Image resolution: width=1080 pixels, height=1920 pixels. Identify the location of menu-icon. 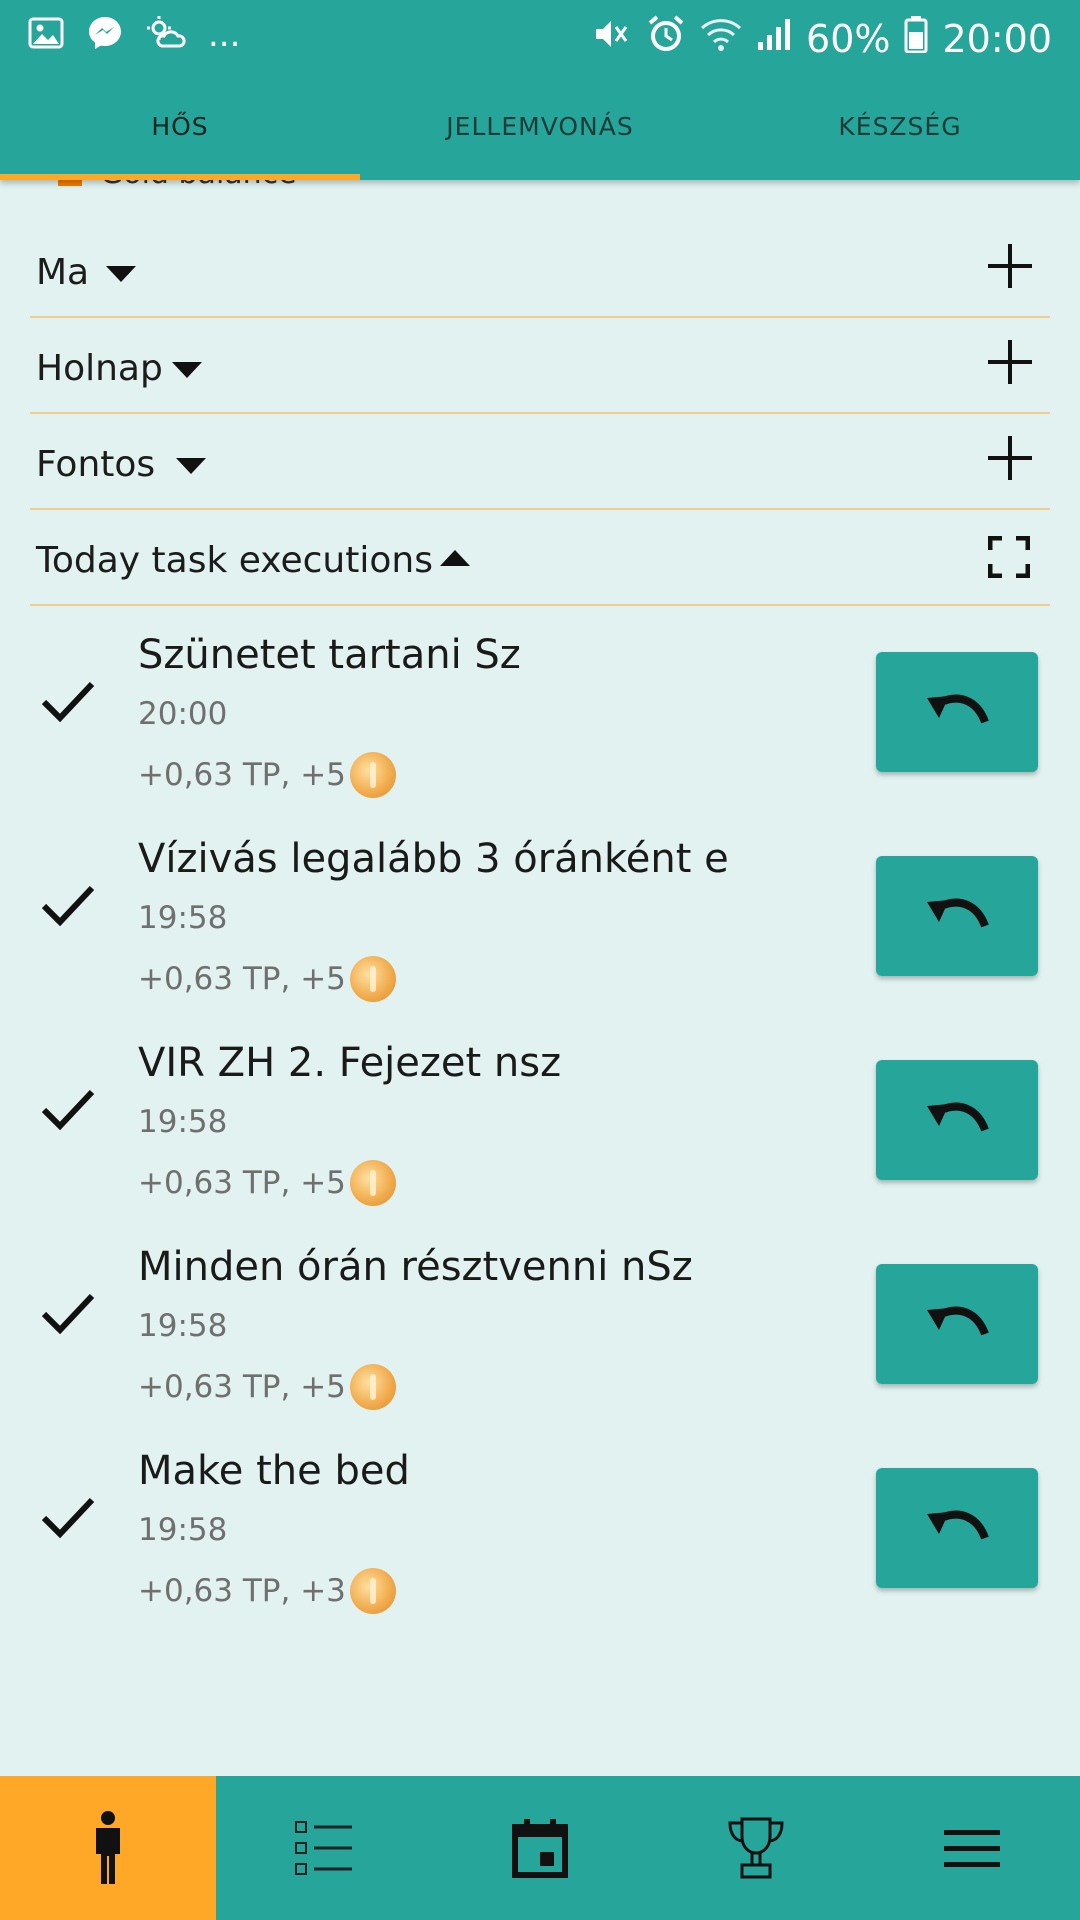
(972, 1848).